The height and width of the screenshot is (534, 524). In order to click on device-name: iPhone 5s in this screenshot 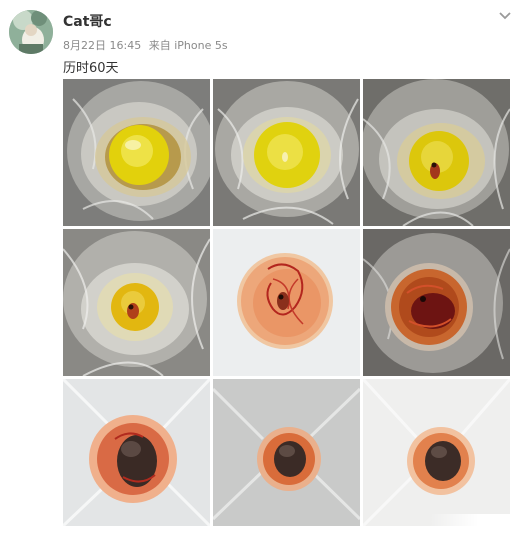, I will do `click(200, 45)`.